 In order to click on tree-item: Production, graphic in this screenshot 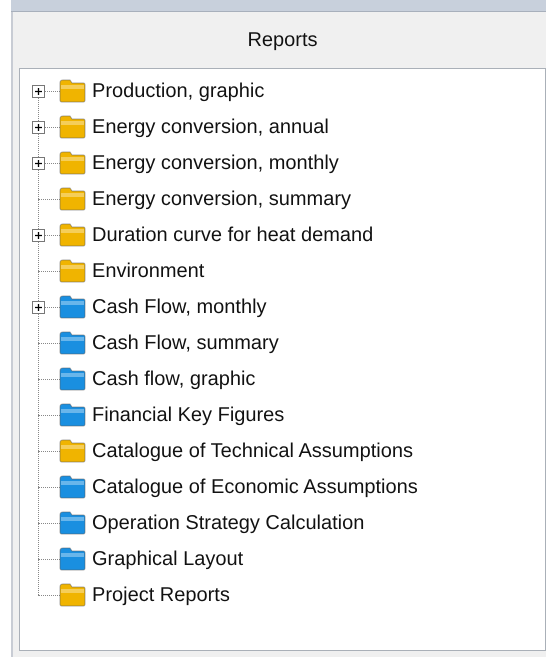, I will do `click(178, 91)`.